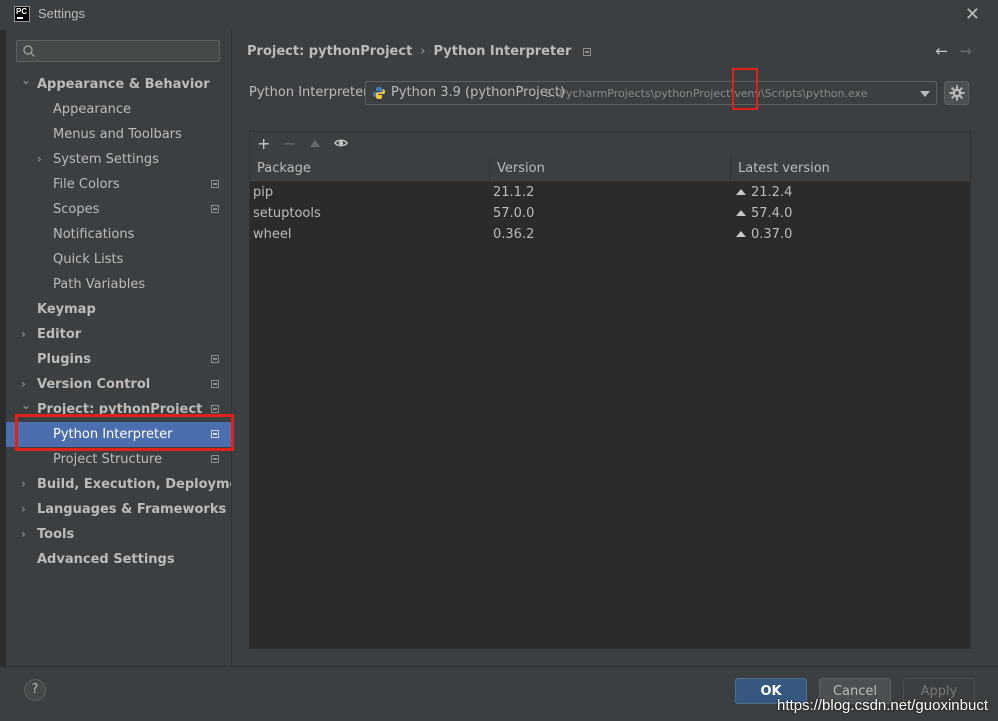 This screenshot has width=998, height=721. What do you see at coordinates (610, 234) in the screenshot?
I see `table-row: wheel 0.36.2 0.37.0` at bounding box center [610, 234].